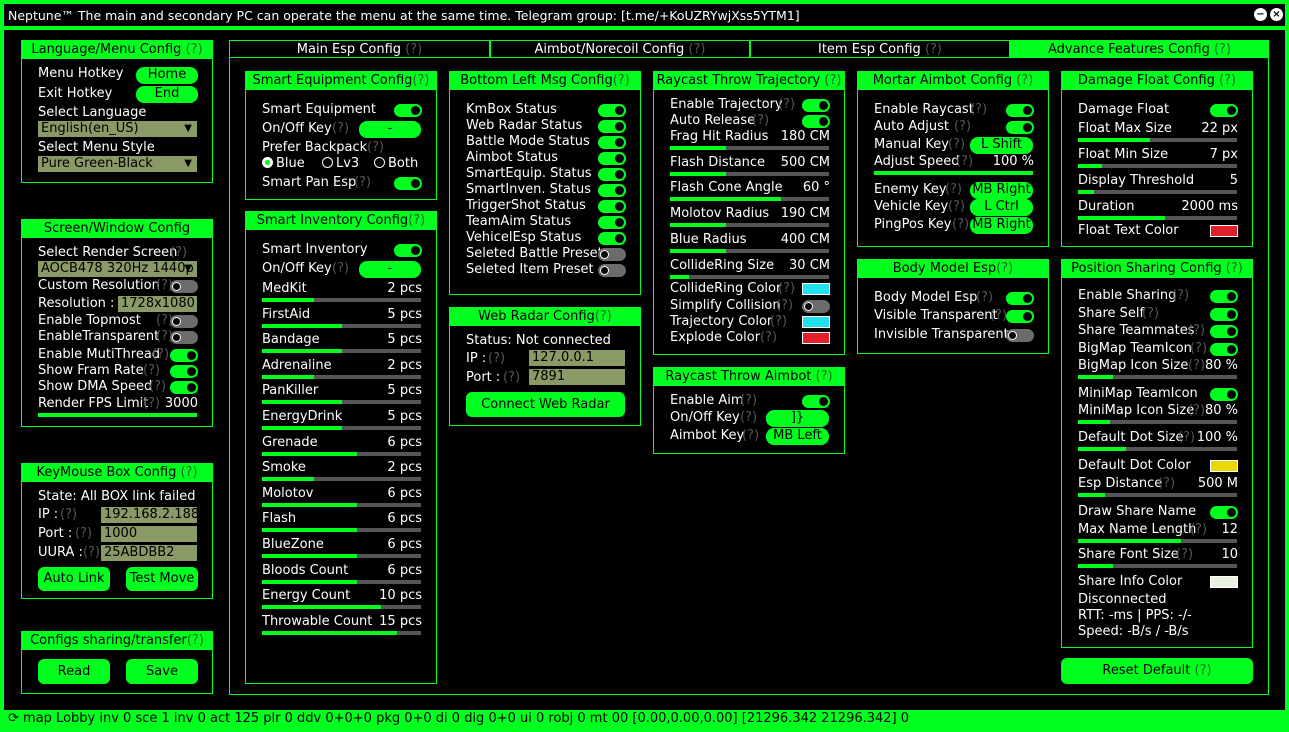 The height and width of the screenshot is (732, 1289). What do you see at coordinates (1157, 671) in the screenshot?
I see `reset-default-button: Reset Default (?)` at bounding box center [1157, 671].